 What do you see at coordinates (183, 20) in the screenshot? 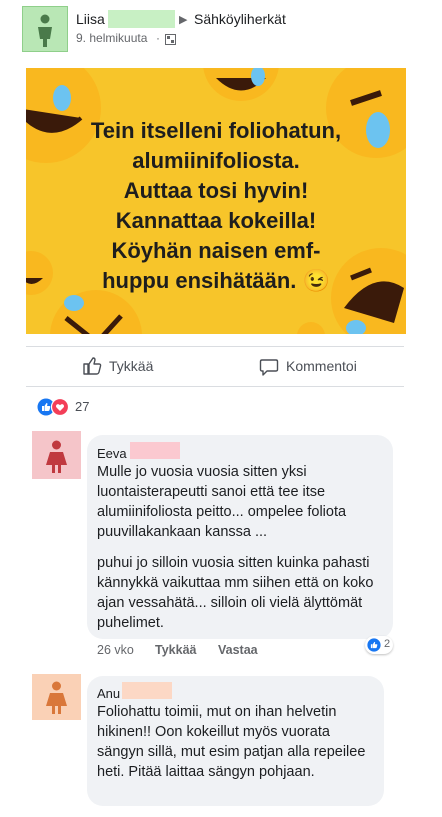
I see `group-arrow: ▶` at bounding box center [183, 20].